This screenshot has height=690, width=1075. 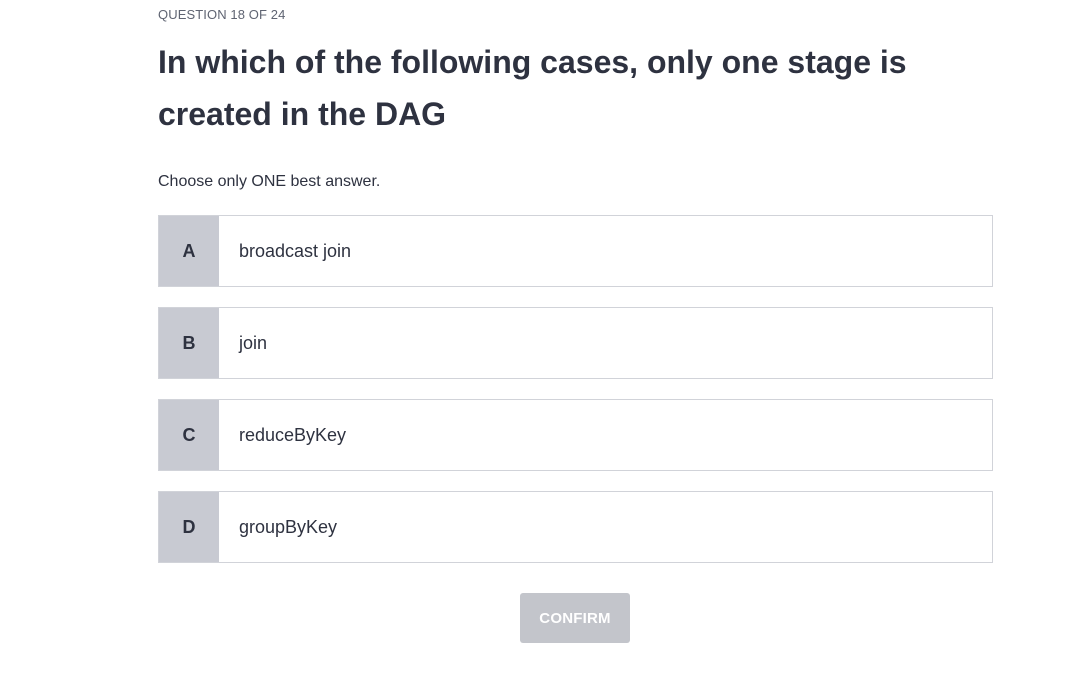 What do you see at coordinates (189, 251) in the screenshot?
I see `option-letter: A` at bounding box center [189, 251].